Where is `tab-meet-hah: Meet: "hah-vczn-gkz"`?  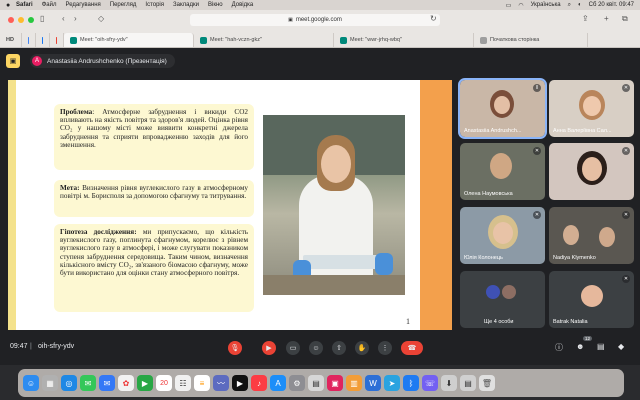 tab-meet-hah: Meet: "hah-vczn-gkz" is located at coordinates (264, 40).